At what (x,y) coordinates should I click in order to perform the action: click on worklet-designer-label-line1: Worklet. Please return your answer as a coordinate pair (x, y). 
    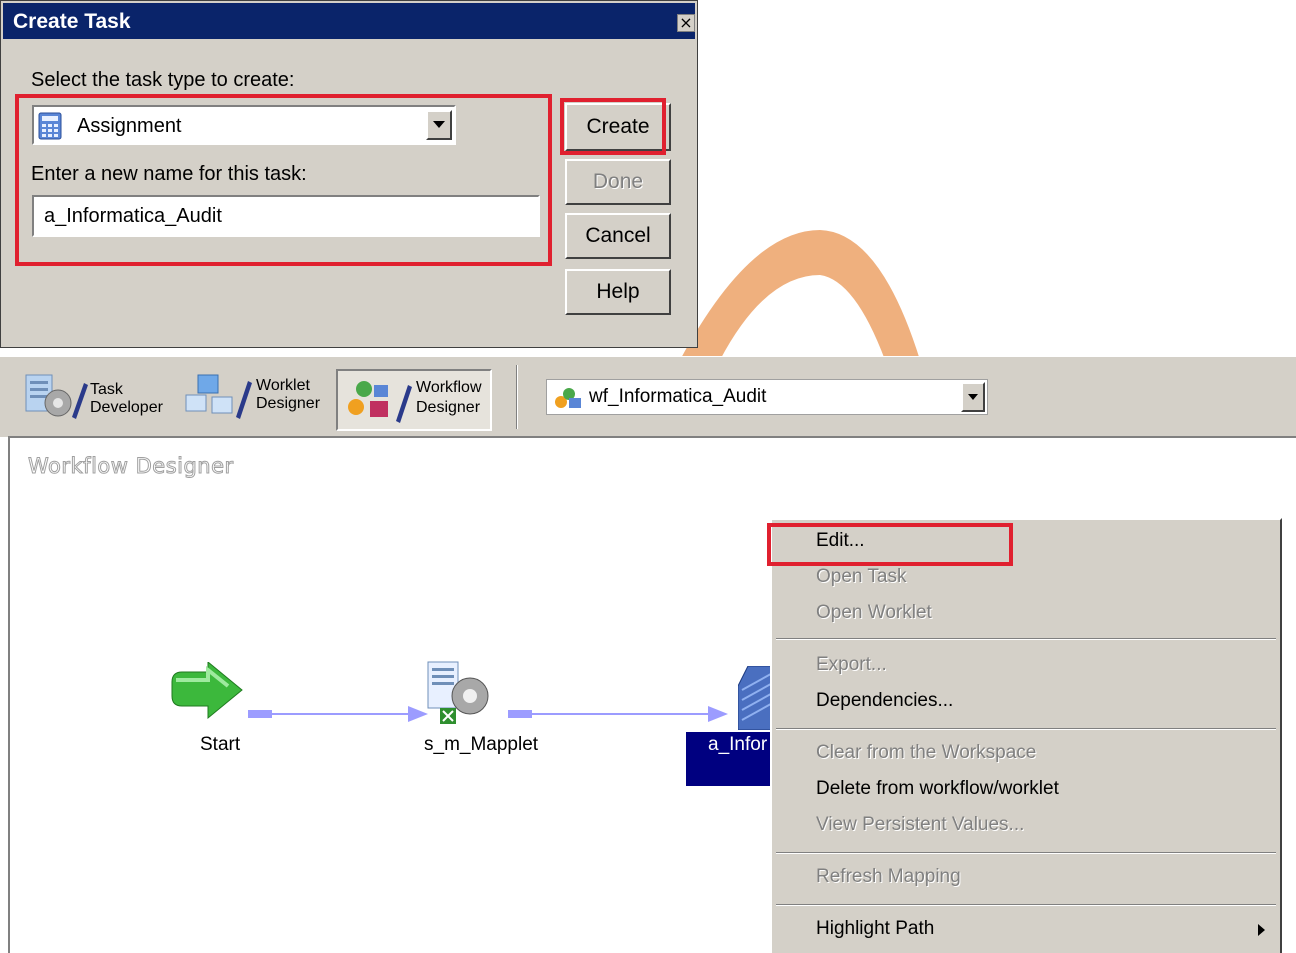
    Looking at the image, I should click on (283, 385).